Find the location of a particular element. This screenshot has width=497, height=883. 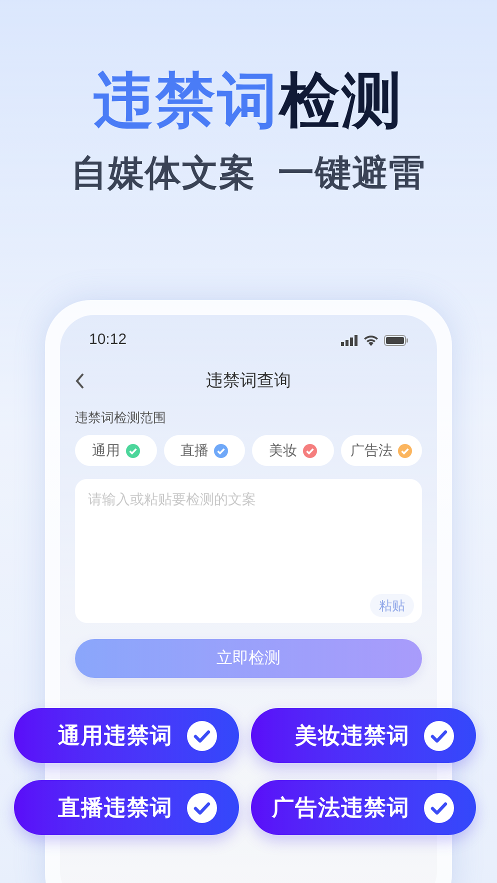

status-time: 10:12 is located at coordinates (108, 340).